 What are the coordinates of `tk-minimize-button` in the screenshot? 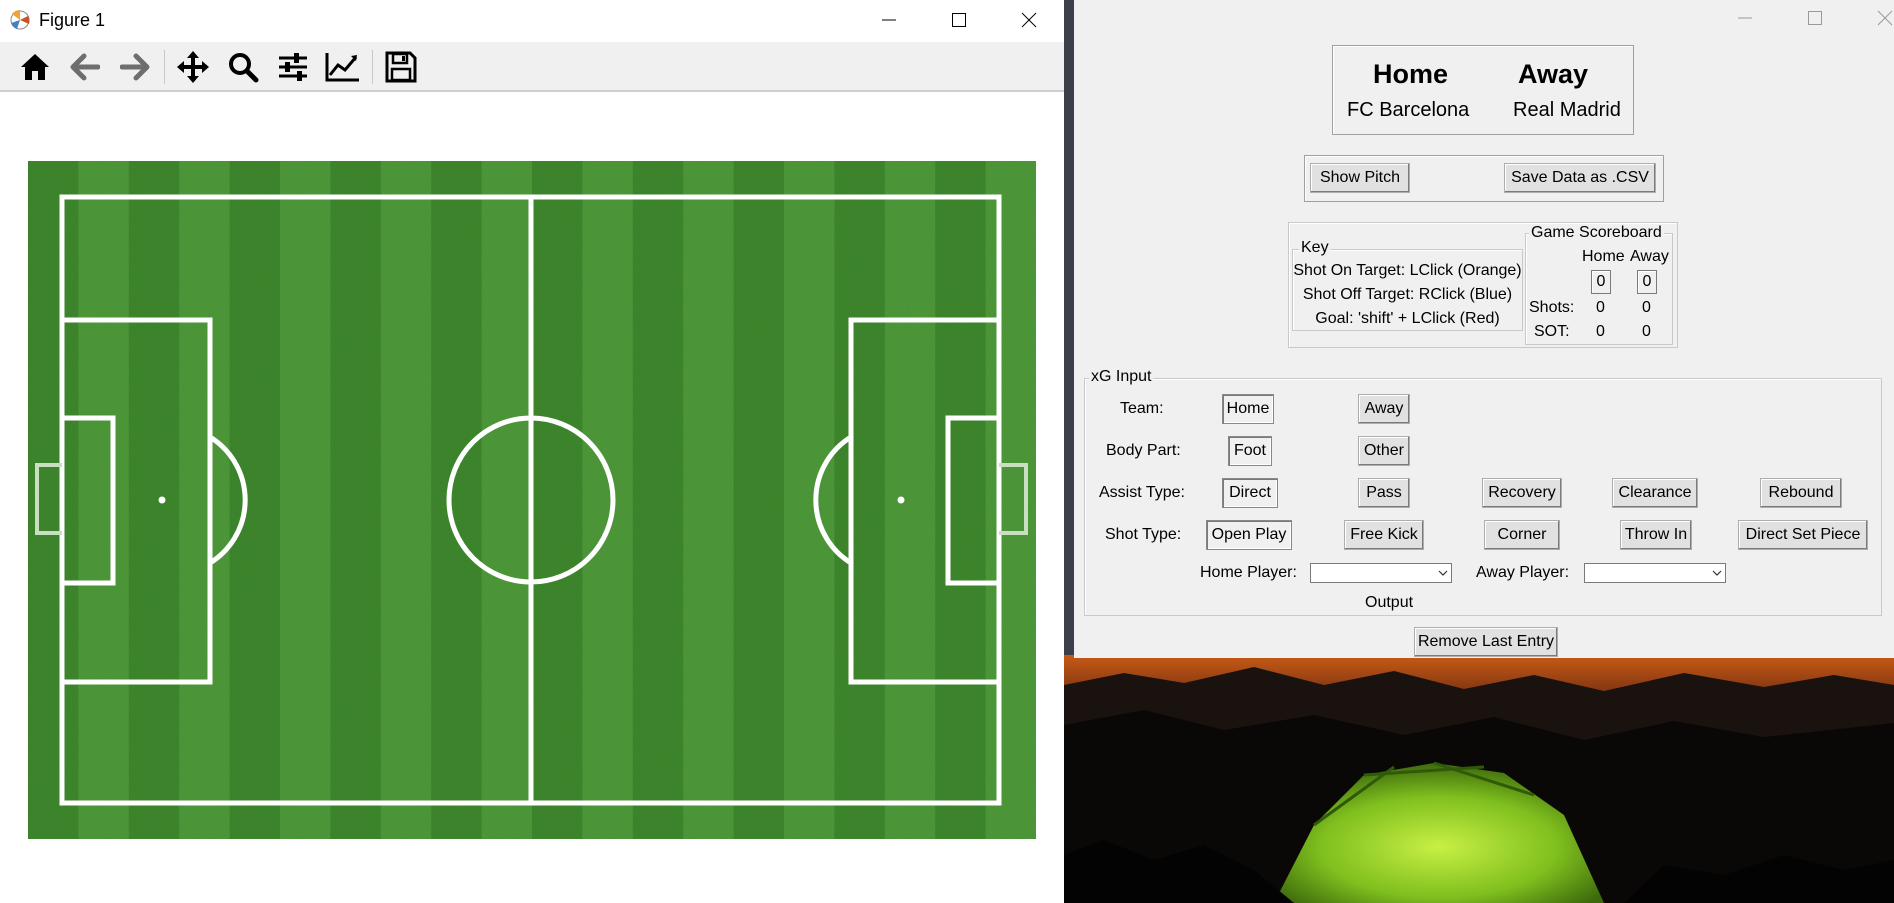 It's located at (1745, 18).